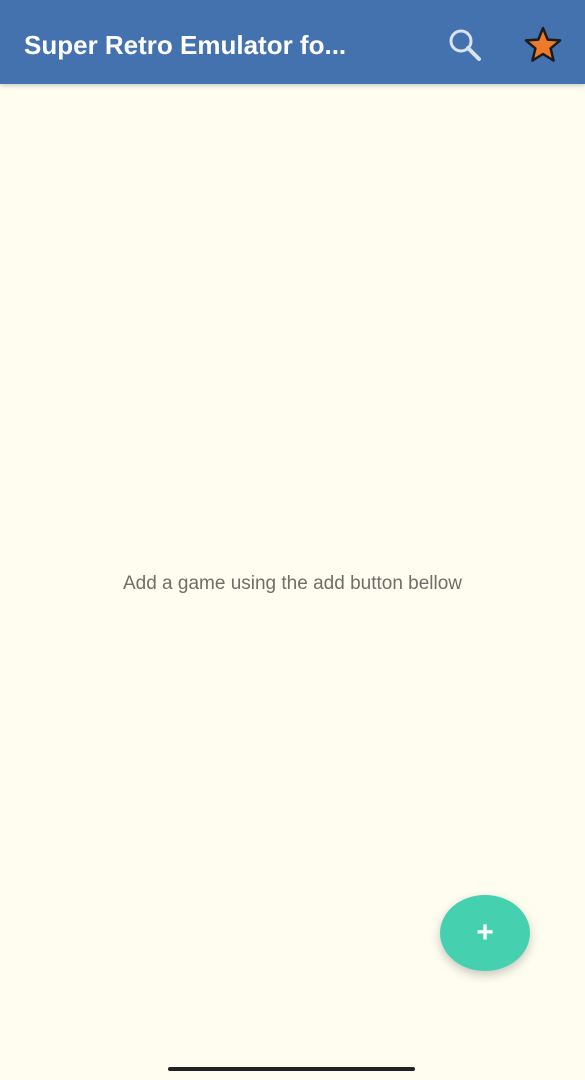 This screenshot has width=585, height=1080. Describe the element at coordinates (291, 1069) in the screenshot. I see `home-indicator` at that location.